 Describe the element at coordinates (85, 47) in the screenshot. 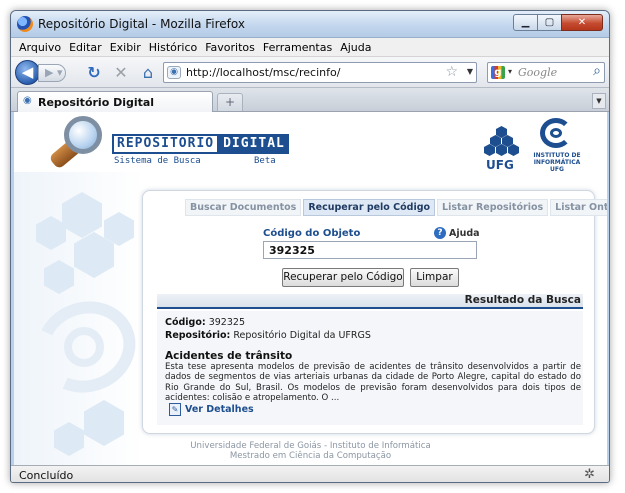

I see `menu-editar: Editar` at that location.